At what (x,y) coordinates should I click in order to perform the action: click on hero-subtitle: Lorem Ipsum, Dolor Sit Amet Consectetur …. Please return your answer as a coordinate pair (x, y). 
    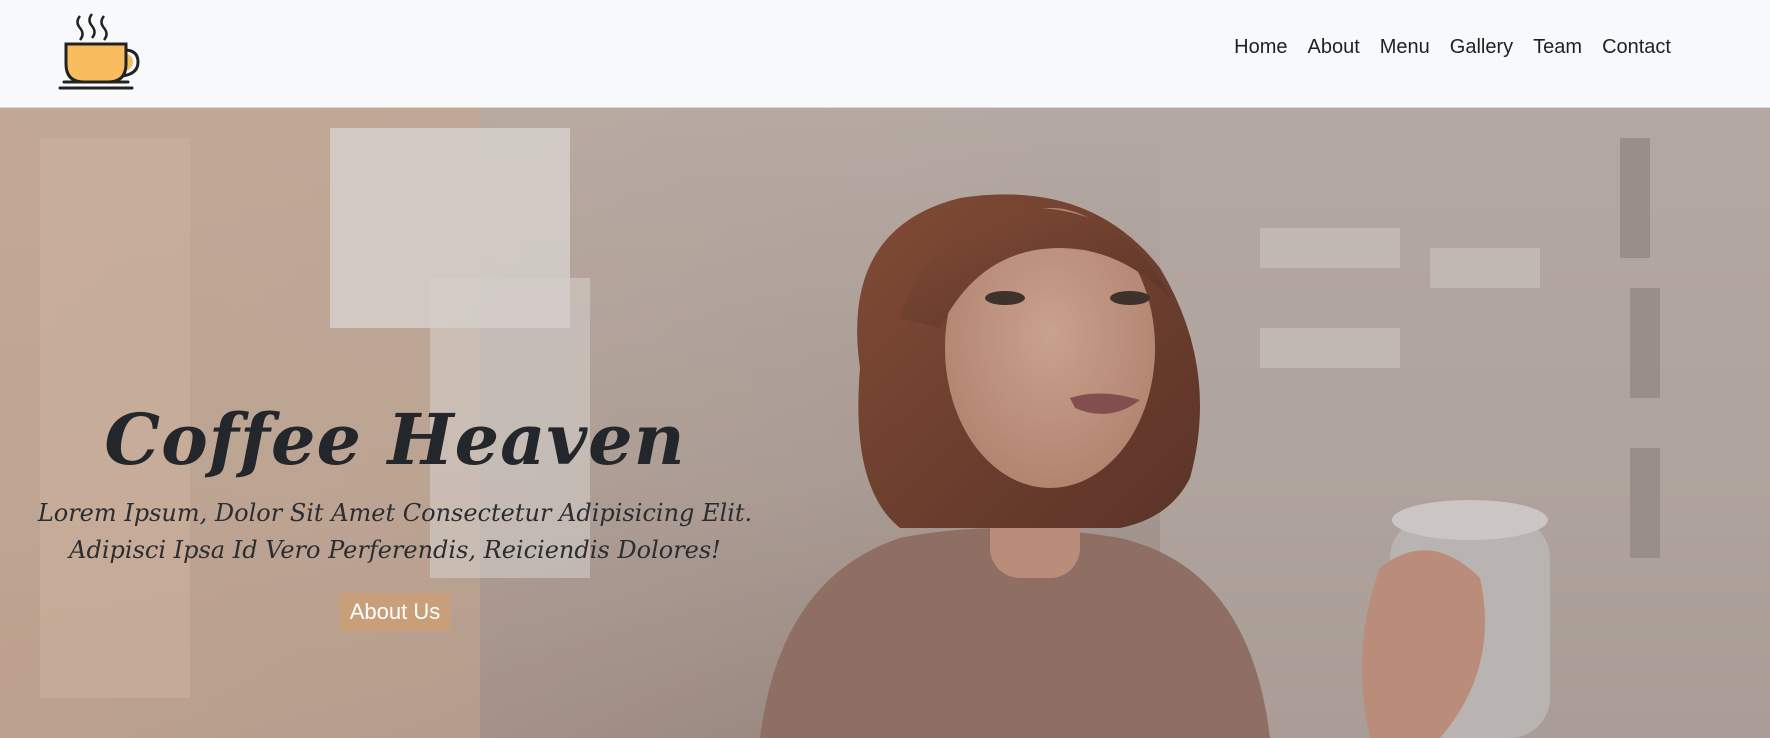
    Looking at the image, I should click on (395, 532).